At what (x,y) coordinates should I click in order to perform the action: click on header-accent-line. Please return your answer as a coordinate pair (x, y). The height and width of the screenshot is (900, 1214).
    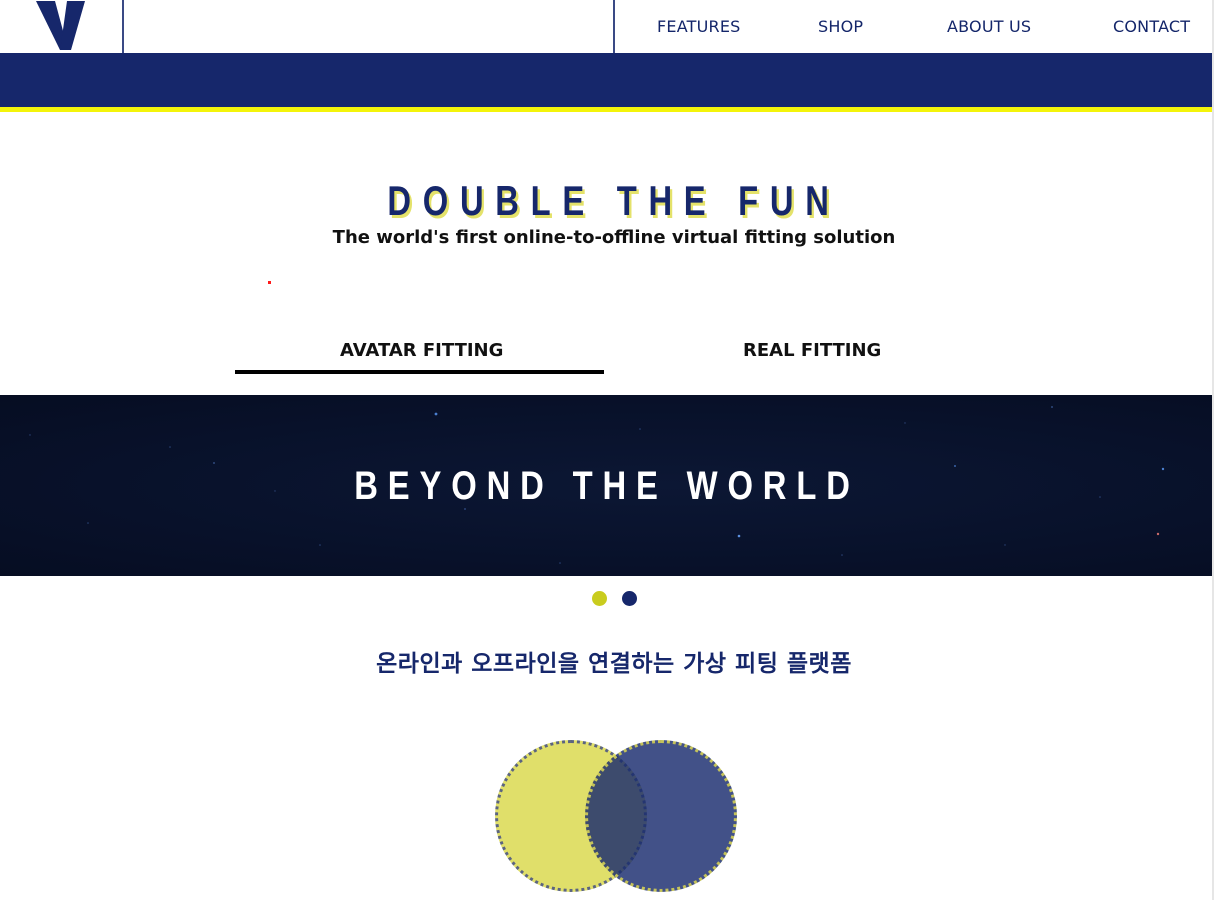
    Looking at the image, I should click on (607, 109).